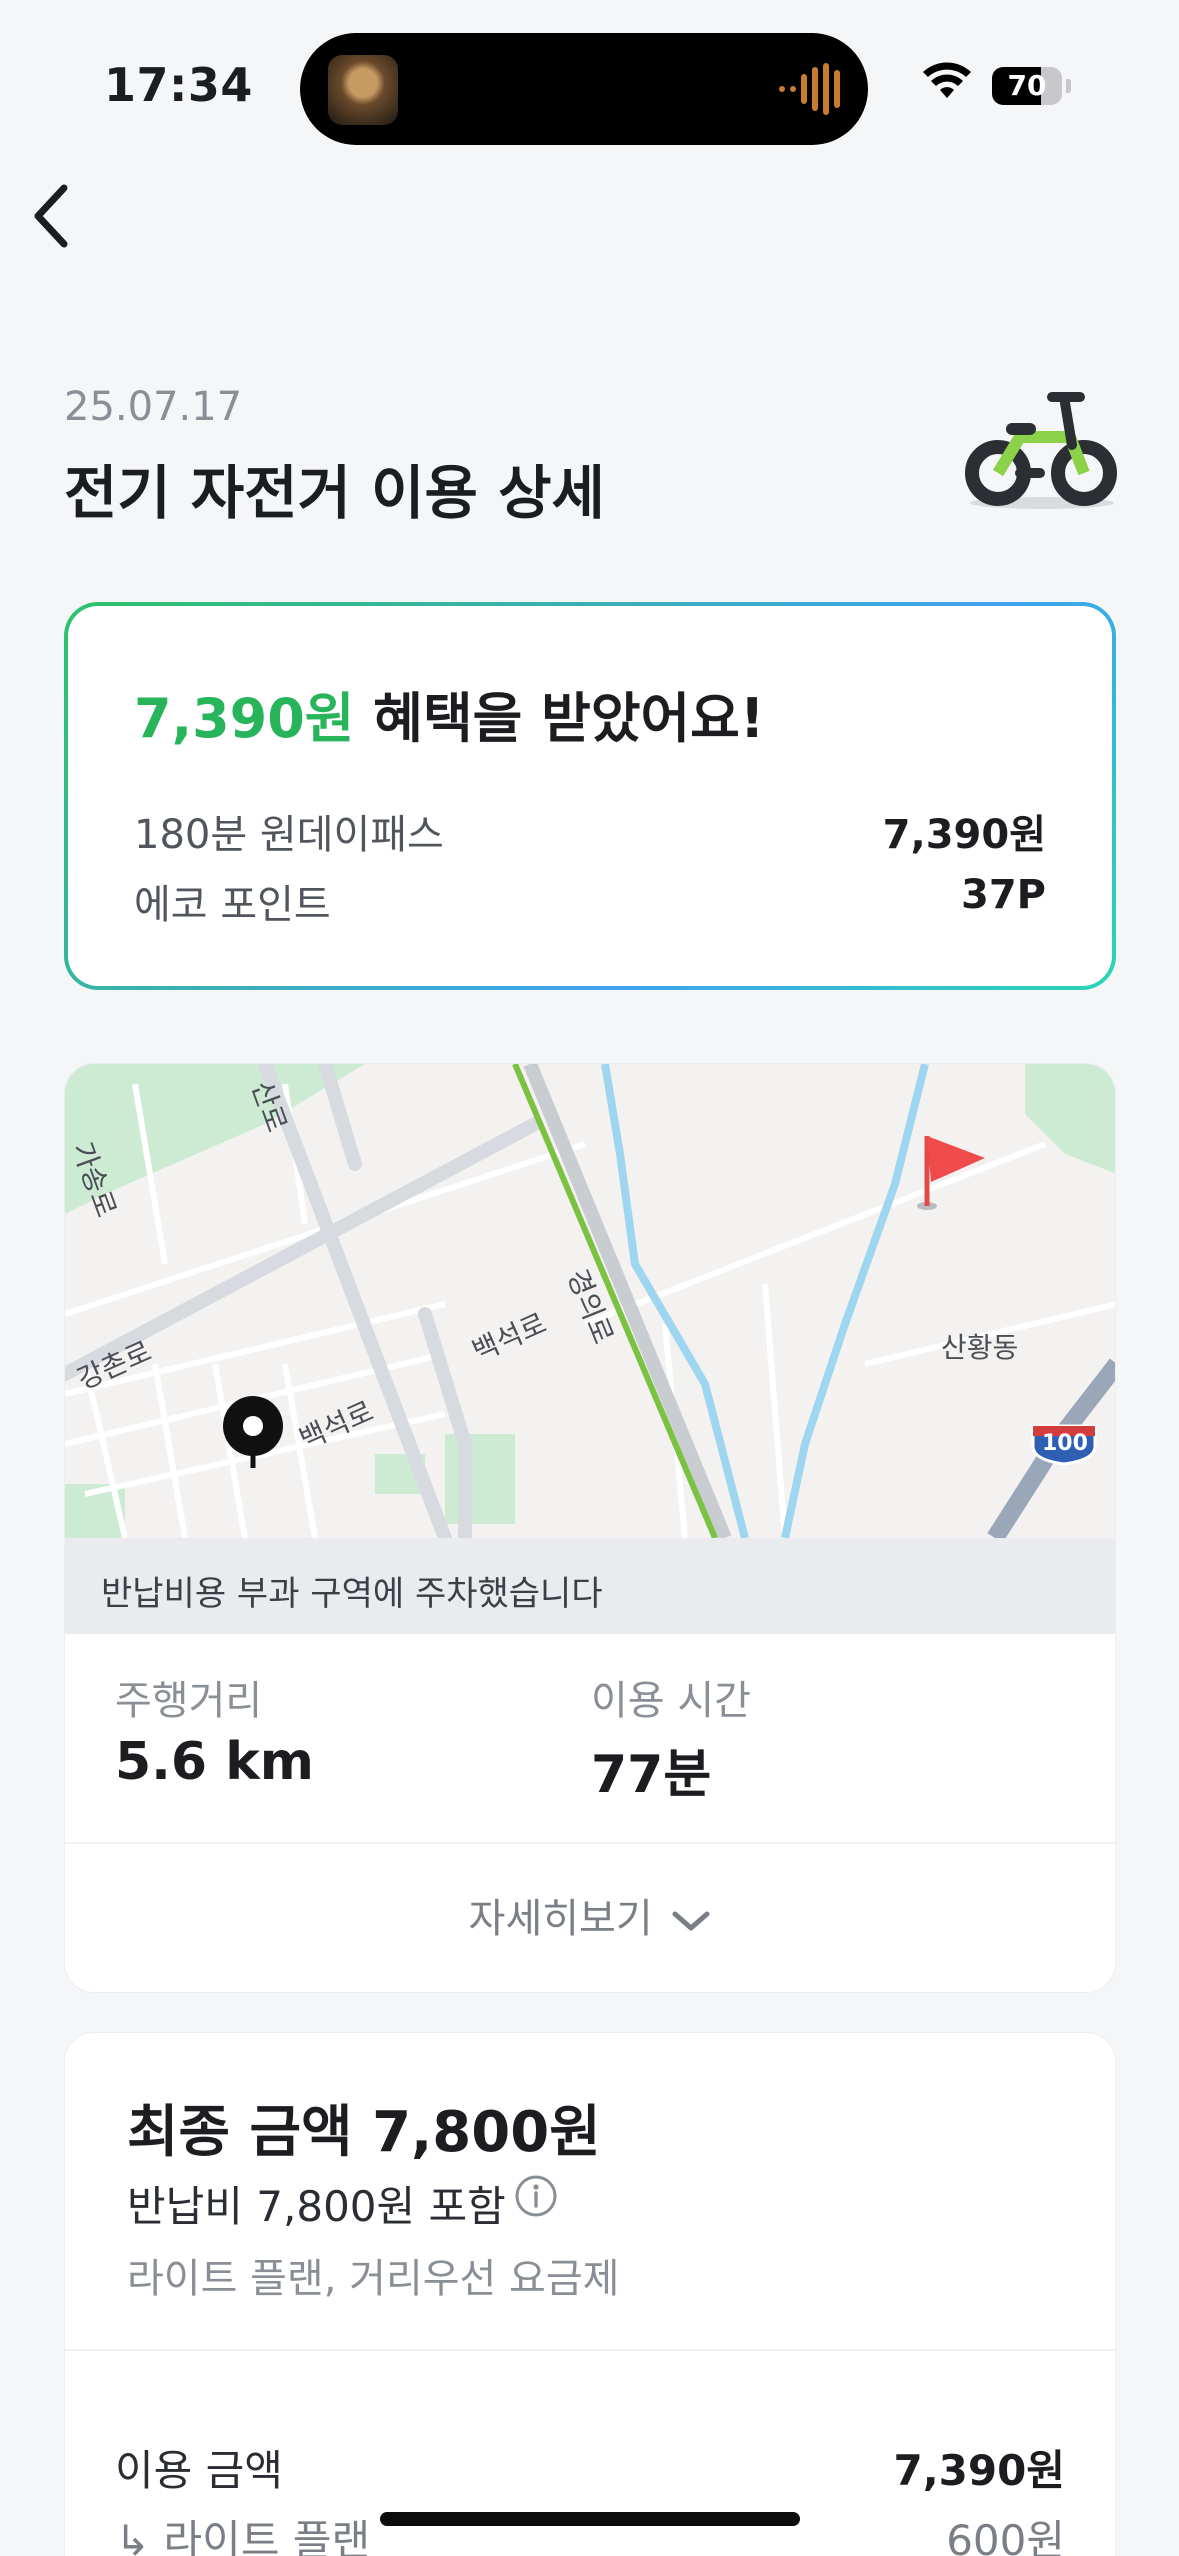 The width and height of the screenshot is (1179, 2556). What do you see at coordinates (289, 835) in the screenshot?
I see `benefit-pass-label: 180분 원데이패스` at bounding box center [289, 835].